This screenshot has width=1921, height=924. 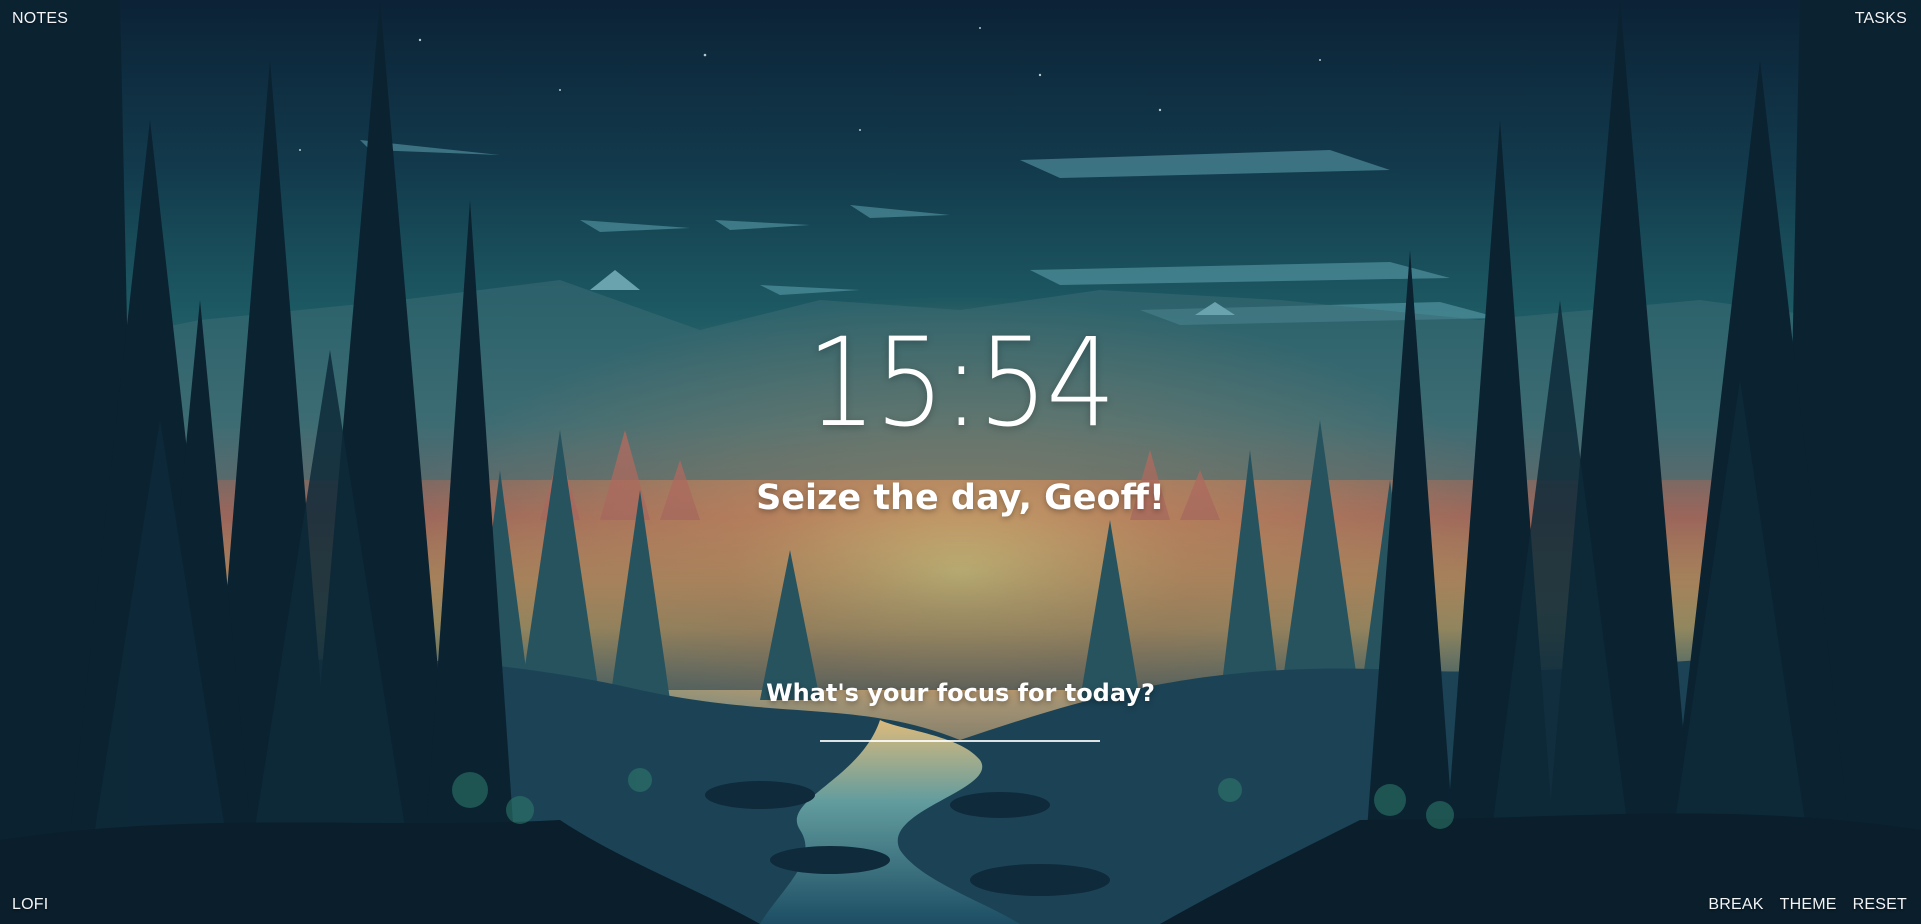 I want to click on focus-question: What's your focus for today?, so click(x=960, y=693).